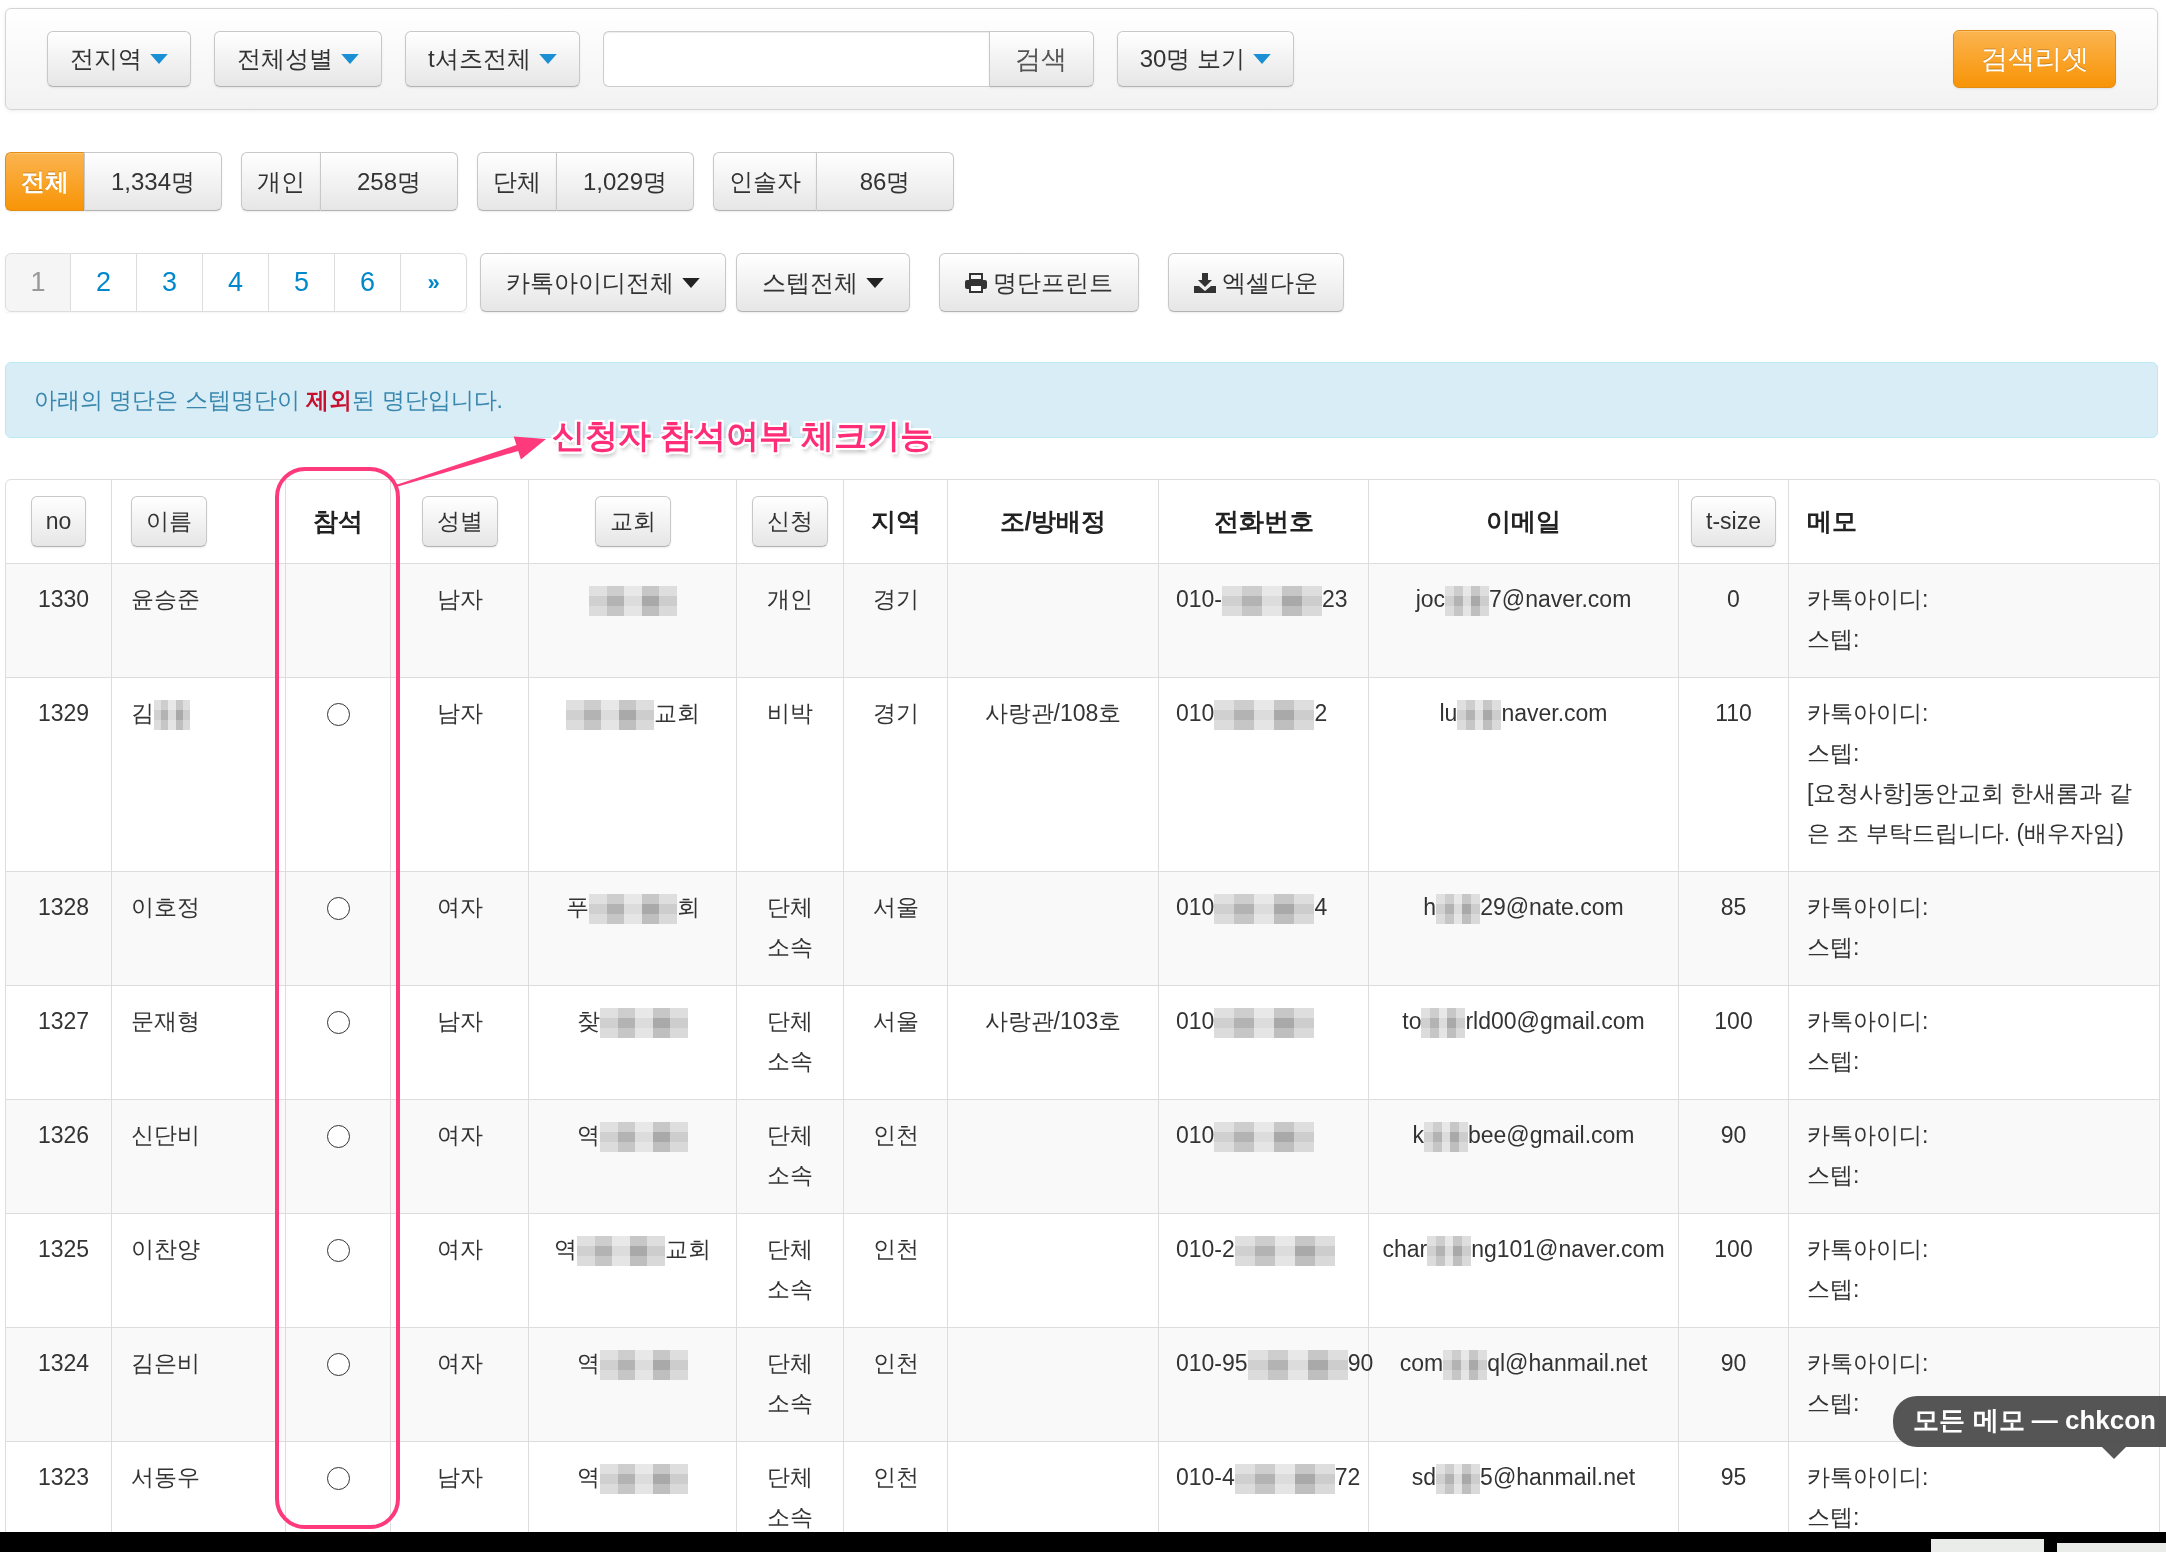 The image size is (2166, 1552). I want to click on filter-dropdown: 스텝전체, so click(823, 282).